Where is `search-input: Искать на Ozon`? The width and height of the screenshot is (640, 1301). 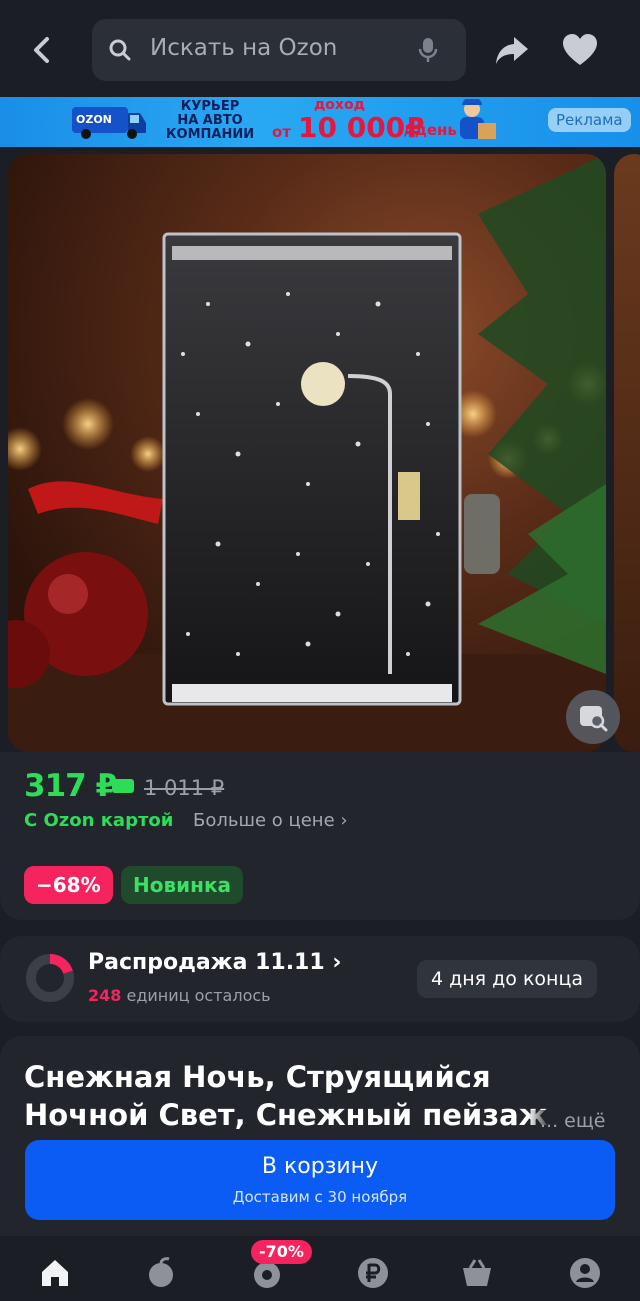
search-input: Искать на Ozon is located at coordinates (279, 50).